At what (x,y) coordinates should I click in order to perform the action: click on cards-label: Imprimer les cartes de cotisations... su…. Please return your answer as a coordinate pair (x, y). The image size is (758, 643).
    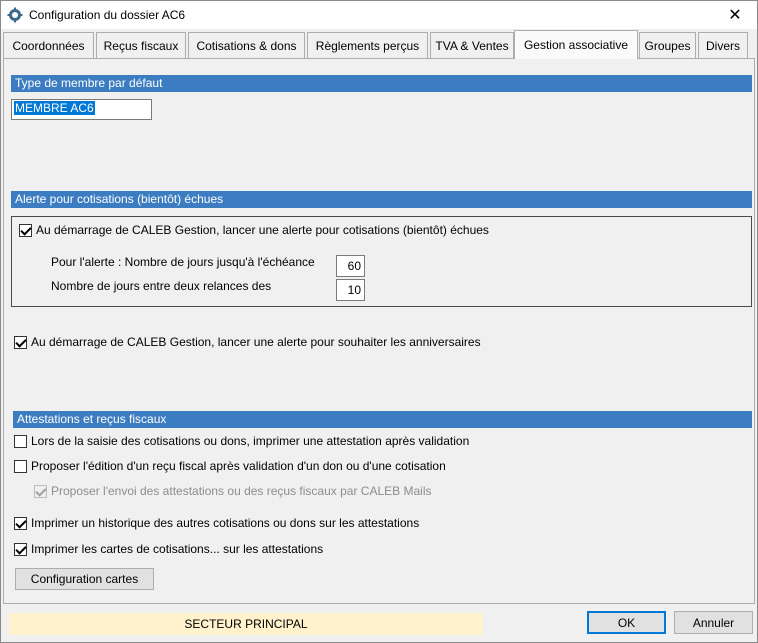
    Looking at the image, I should click on (177, 549).